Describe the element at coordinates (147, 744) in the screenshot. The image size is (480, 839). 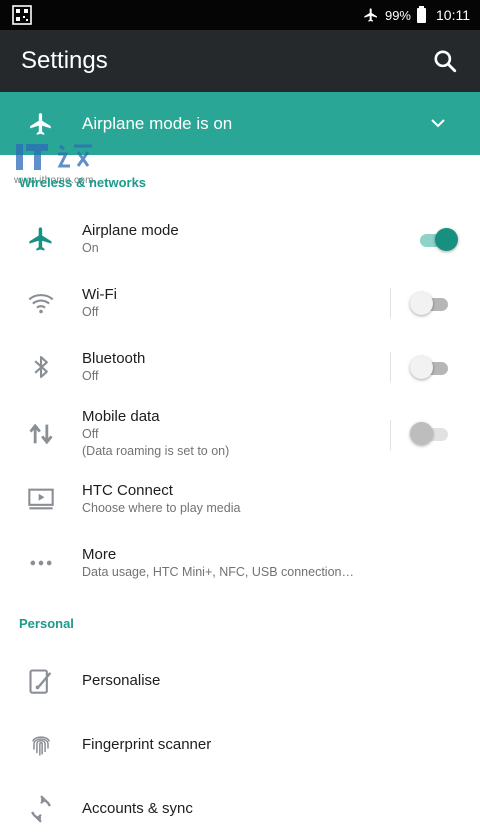
I see `fingerprint-label: Fingerprint scanner` at that location.